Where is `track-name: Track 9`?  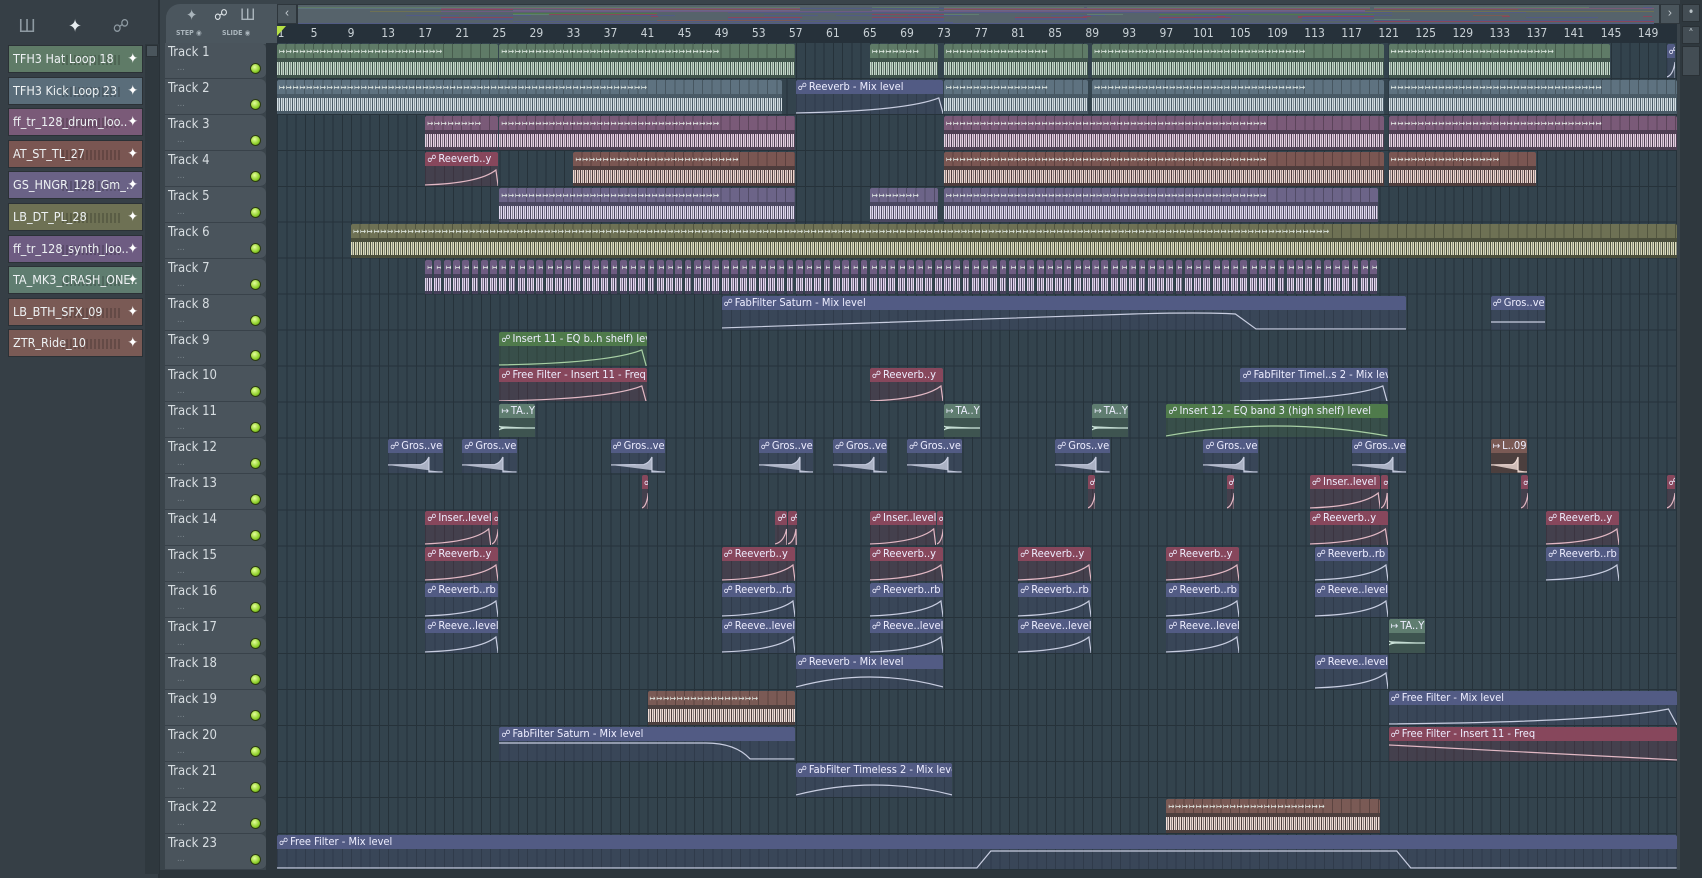 track-name: Track 9 is located at coordinates (189, 340).